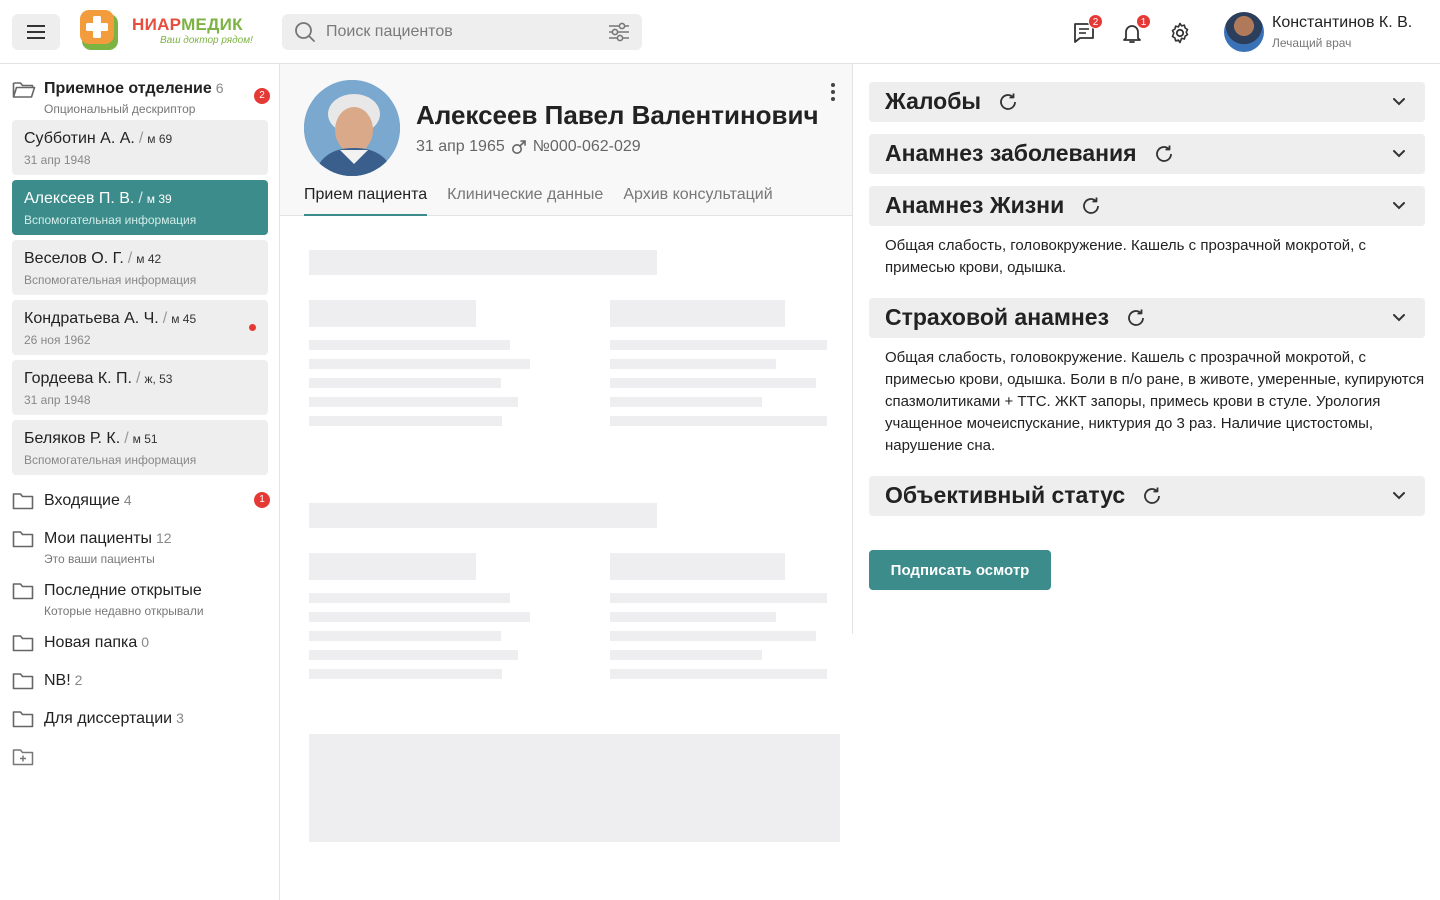  Describe the element at coordinates (933, 101) in the screenshot. I see `section-title: Жалобы` at that location.